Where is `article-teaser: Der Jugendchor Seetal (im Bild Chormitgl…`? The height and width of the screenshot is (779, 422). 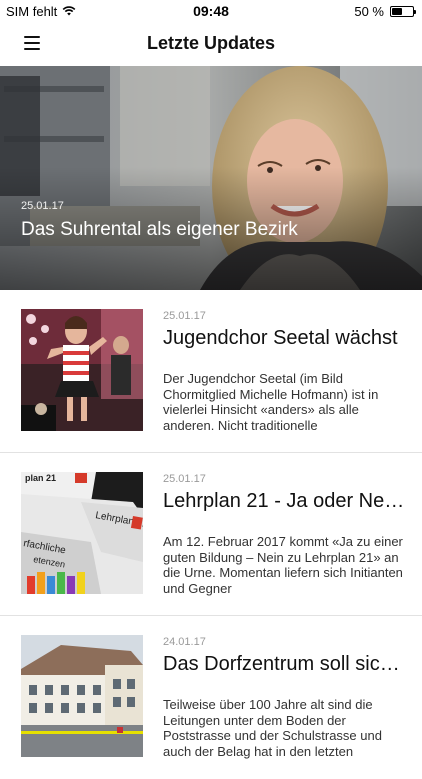
article-teaser: Der Jugendchor Seetal (im Bild Chormitgl… is located at coordinates (271, 402).